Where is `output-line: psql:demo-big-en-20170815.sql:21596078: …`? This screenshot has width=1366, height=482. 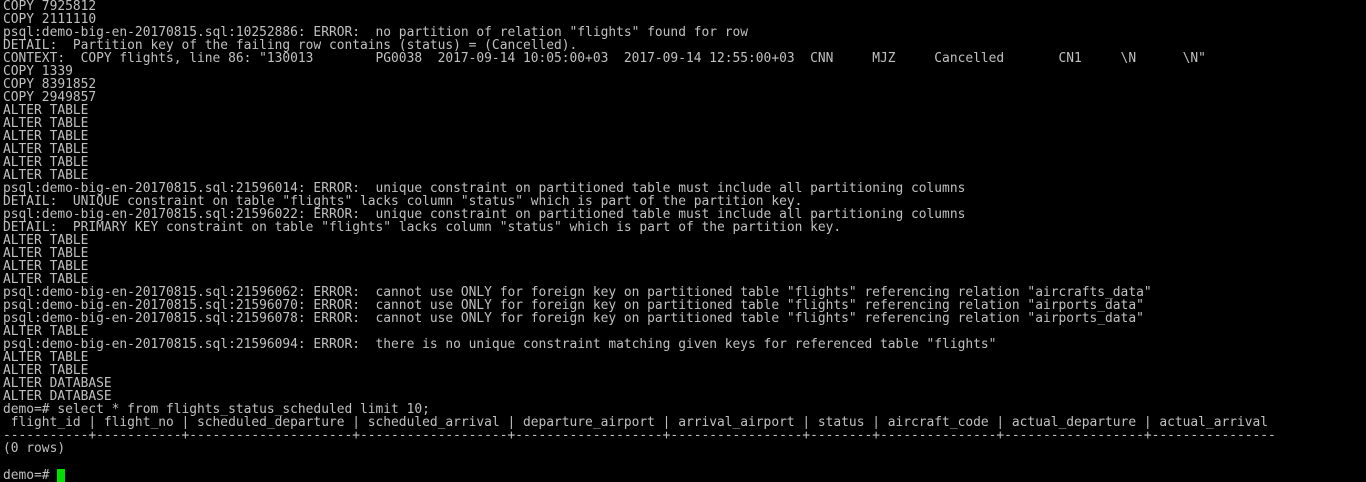 output-line: psql:demo-big-en-20170815.sql:21596078: … is located at coordinates (573, 318).